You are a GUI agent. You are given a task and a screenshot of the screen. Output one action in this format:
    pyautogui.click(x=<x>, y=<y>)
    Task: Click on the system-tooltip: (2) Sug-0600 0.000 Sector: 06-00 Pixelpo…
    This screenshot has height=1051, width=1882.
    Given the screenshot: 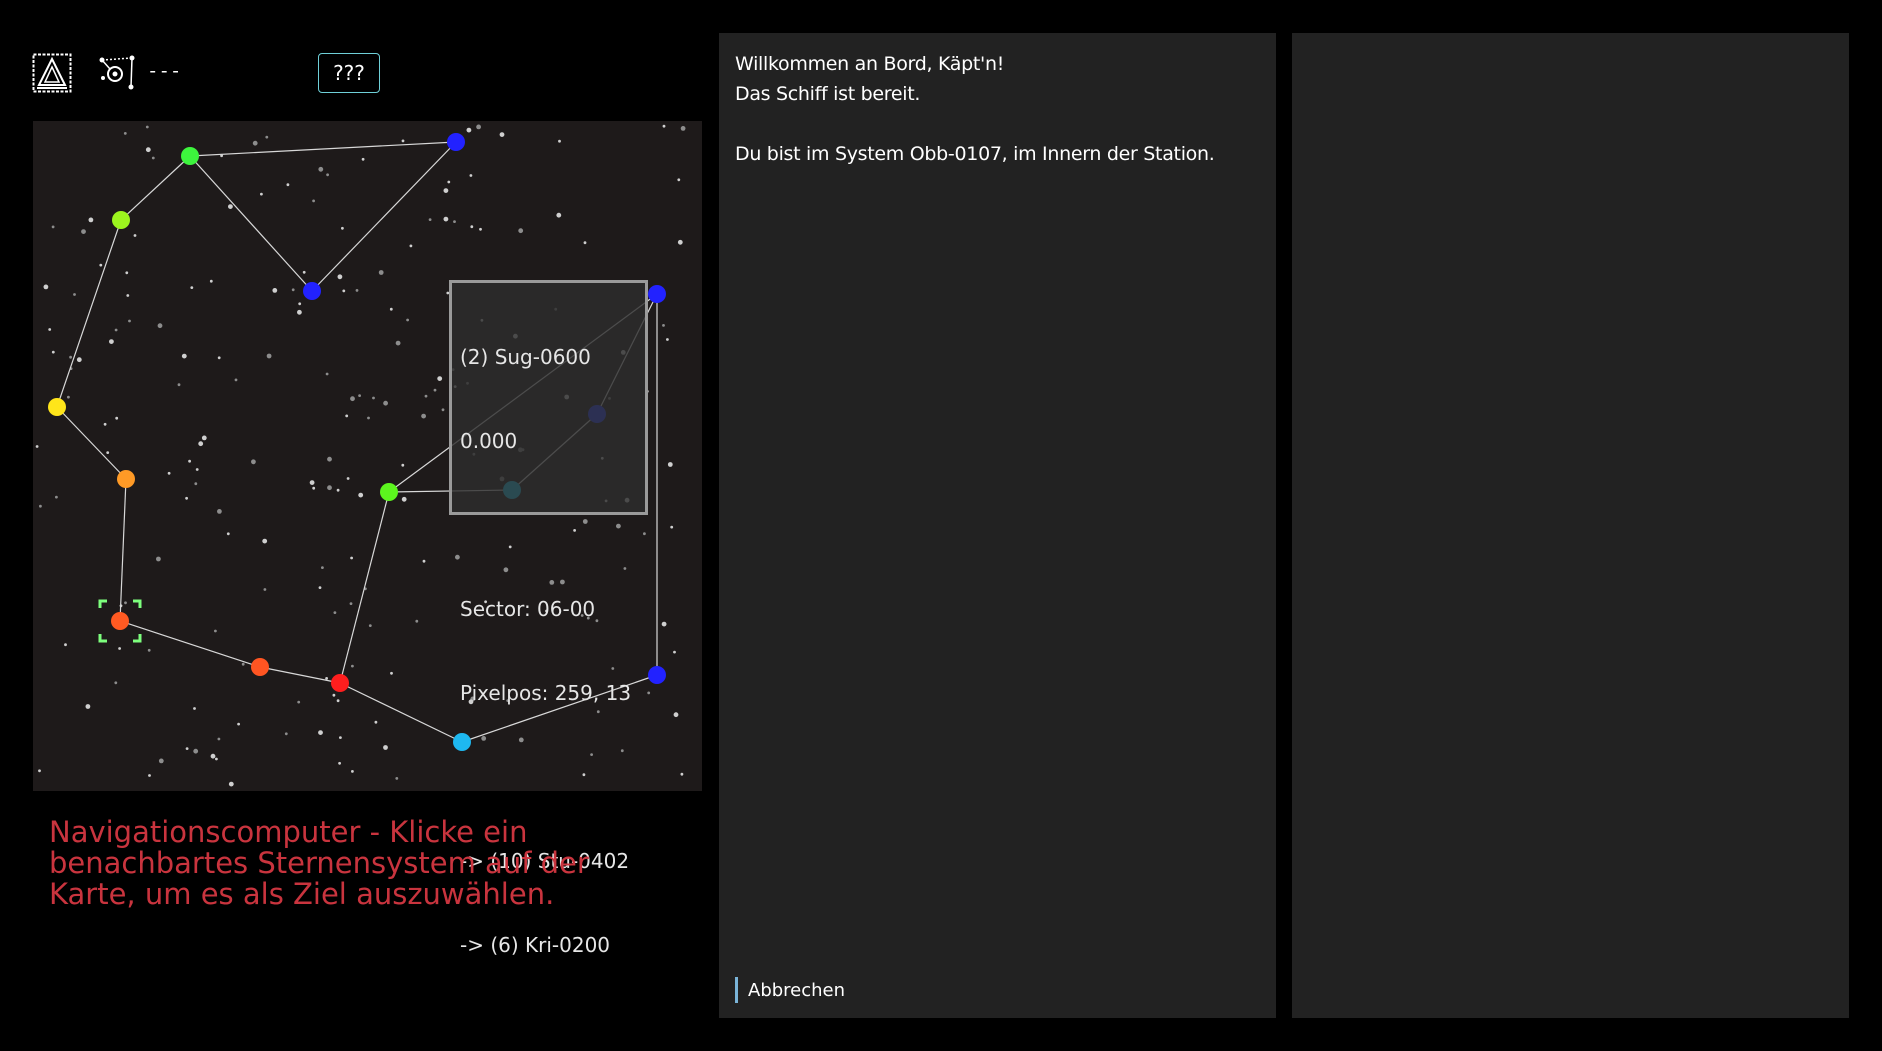 What is the action you would take?
    pyautogui.click(x=548, y=618)
    